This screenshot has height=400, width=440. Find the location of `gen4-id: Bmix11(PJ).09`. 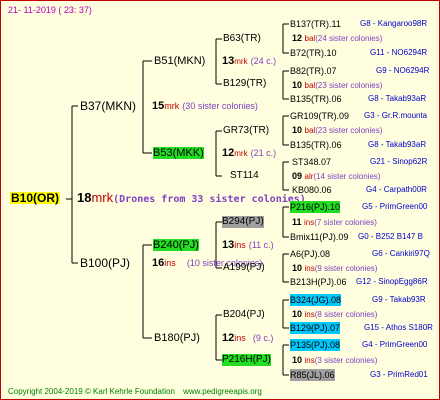

gen4-id: Bmix11(PJ).09 is located at coordinates (319, 237).